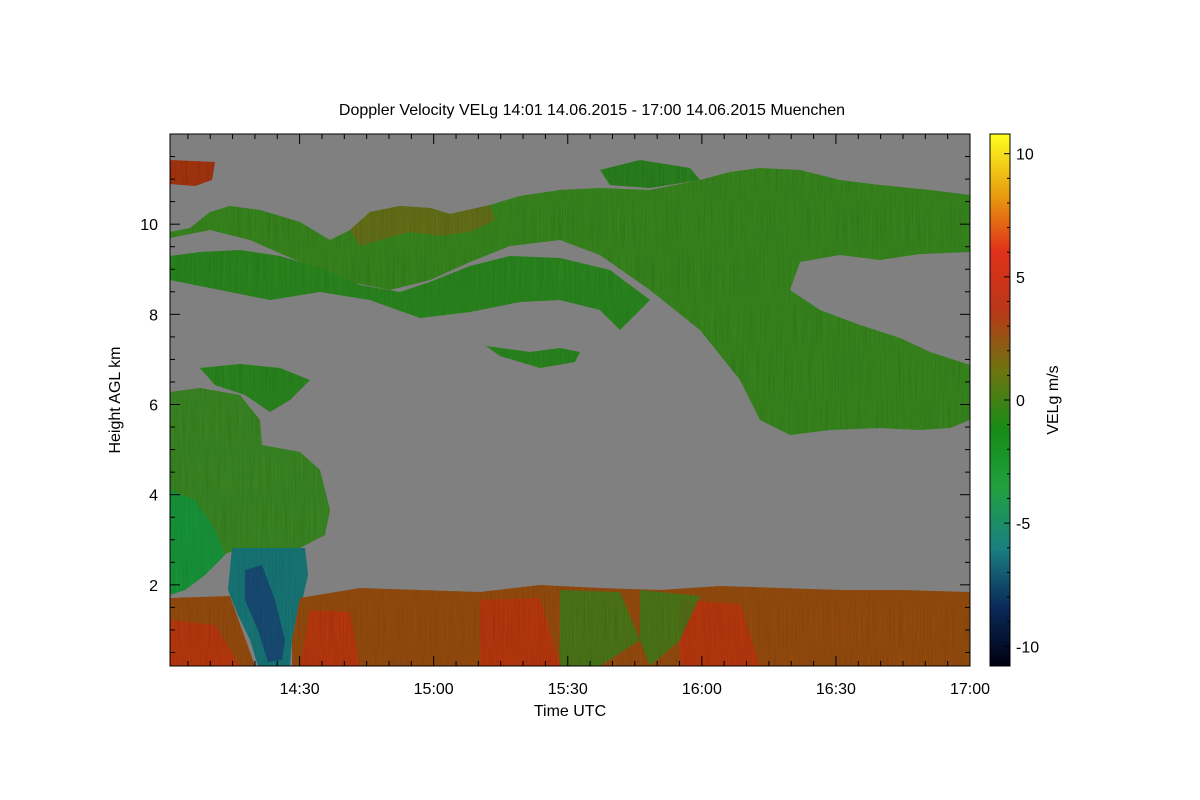 The height and width of the screenshot is (800, 1200). What do you see at coordinates (153, 406) in the screenshot?
I see `y-tick-label: 6` at bounding box center [153, 406].